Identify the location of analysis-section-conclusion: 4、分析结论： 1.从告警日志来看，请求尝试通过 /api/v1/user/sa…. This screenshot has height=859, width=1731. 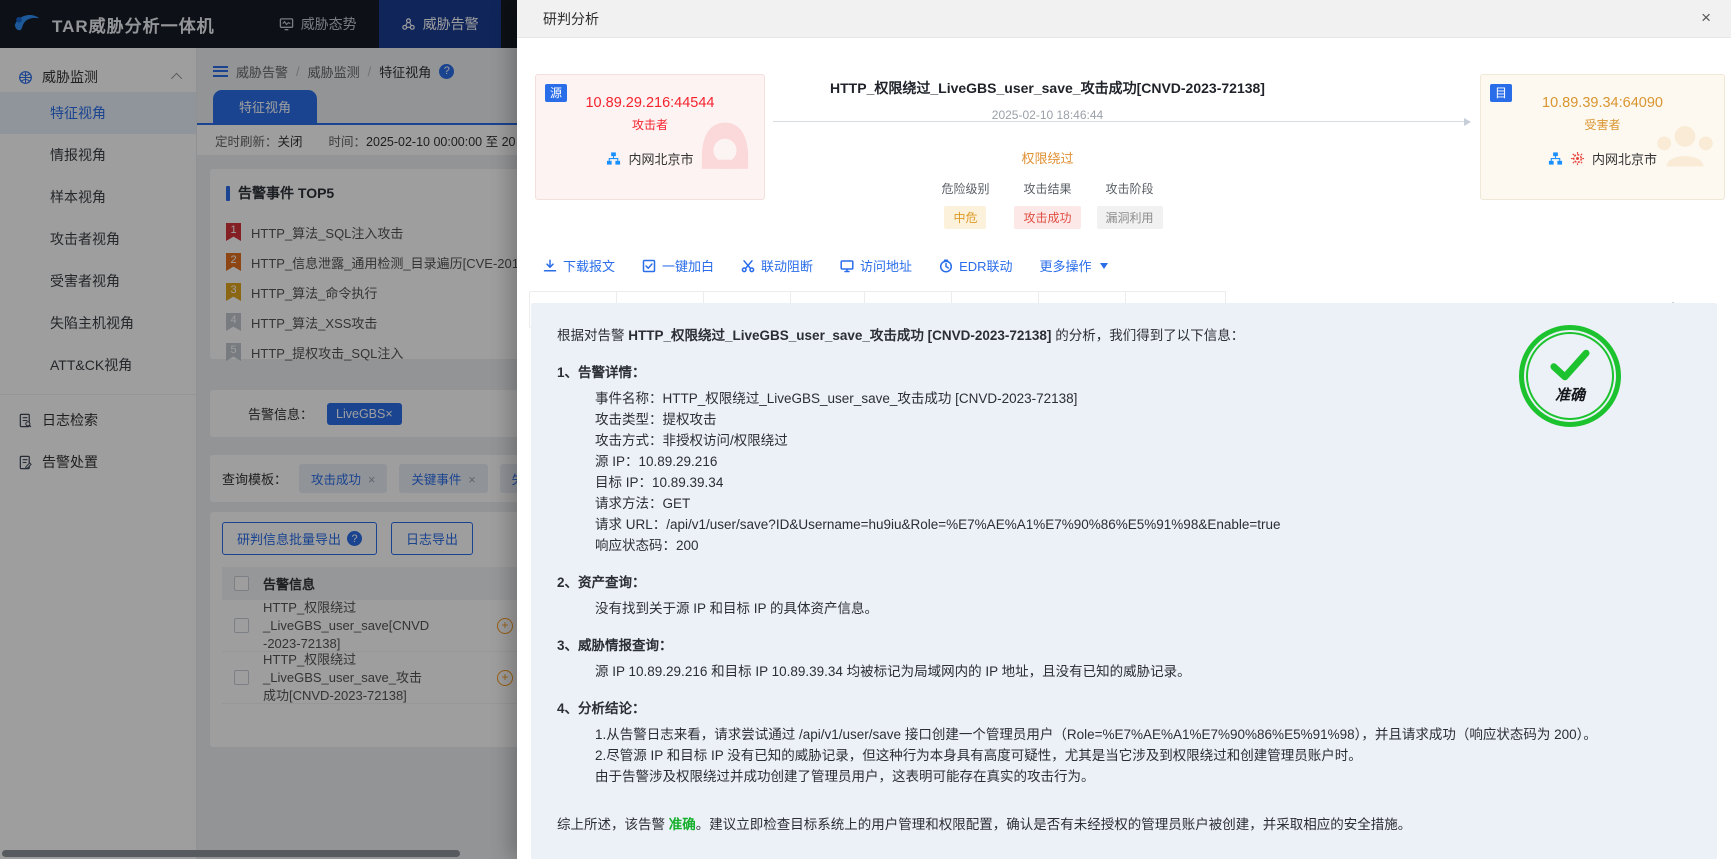
(1124, 742).